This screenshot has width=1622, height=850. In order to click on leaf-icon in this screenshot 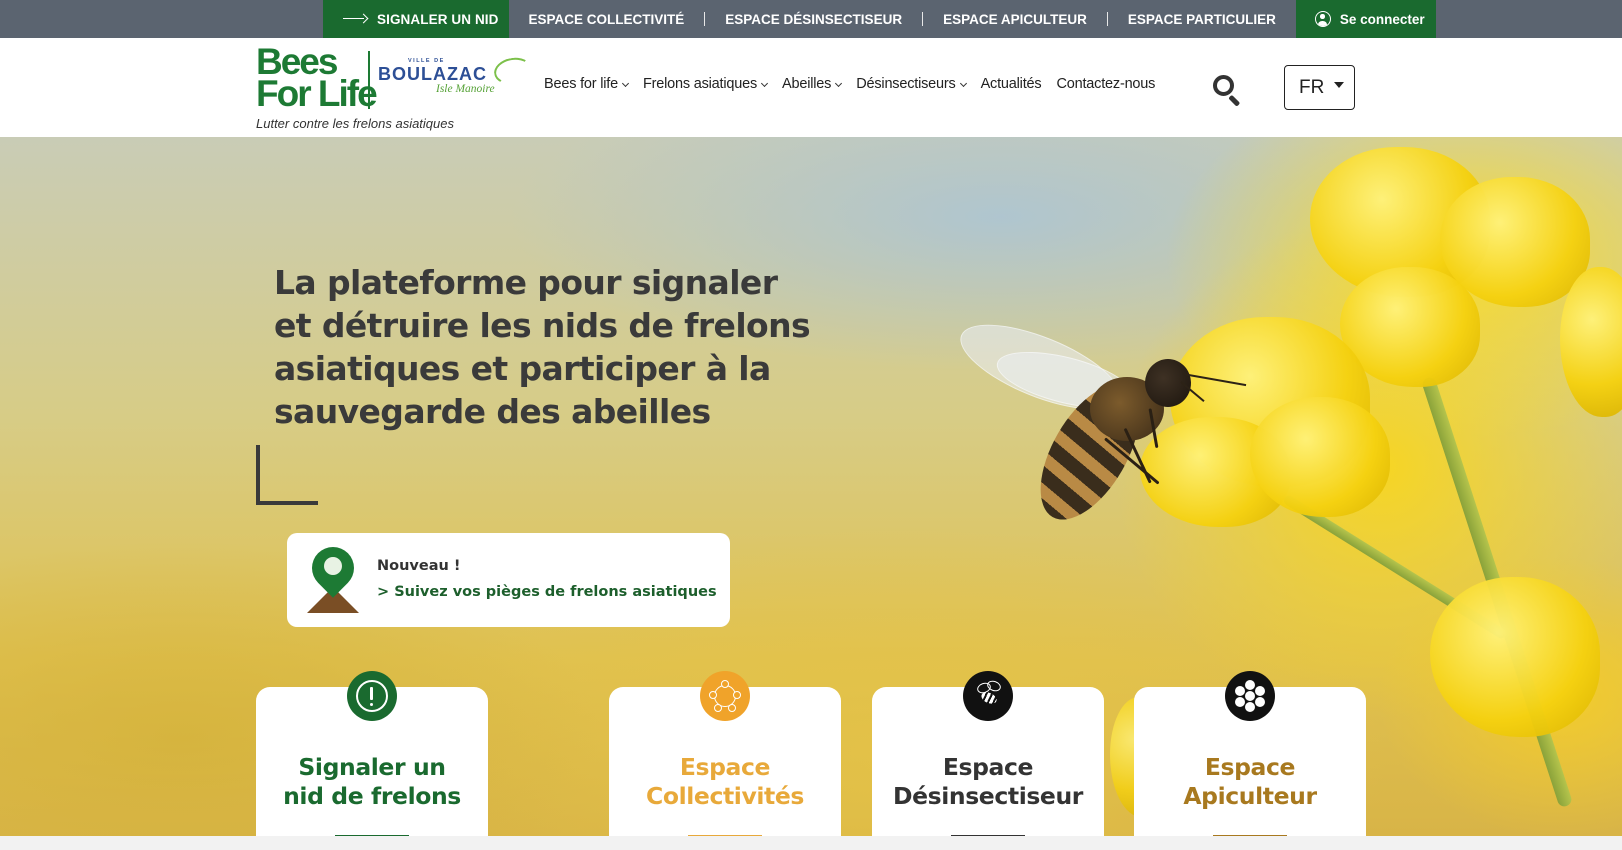, I will do `click(513, 71)`.